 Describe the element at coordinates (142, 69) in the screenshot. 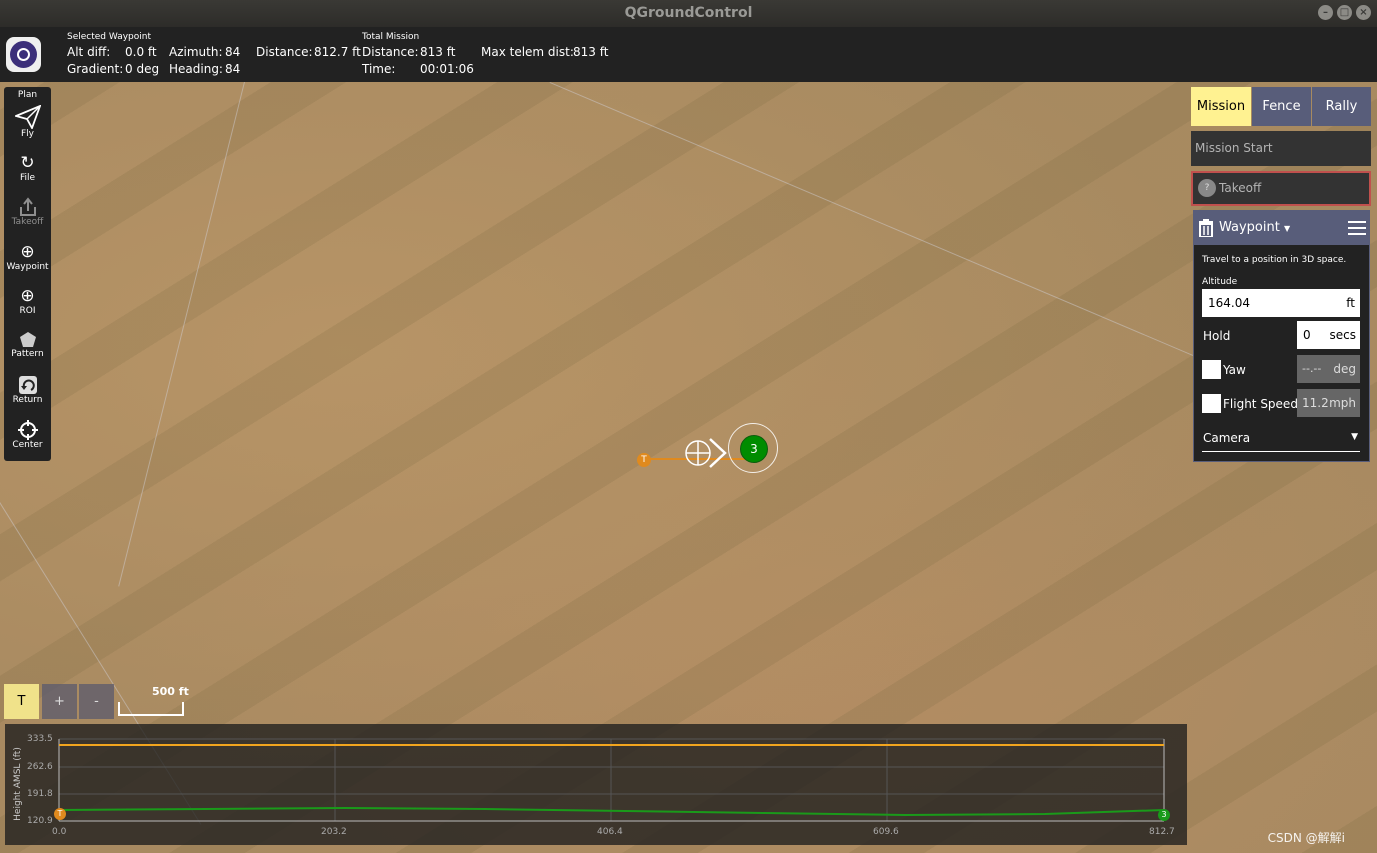

I see `gradient-value: 0 deg` at that location.